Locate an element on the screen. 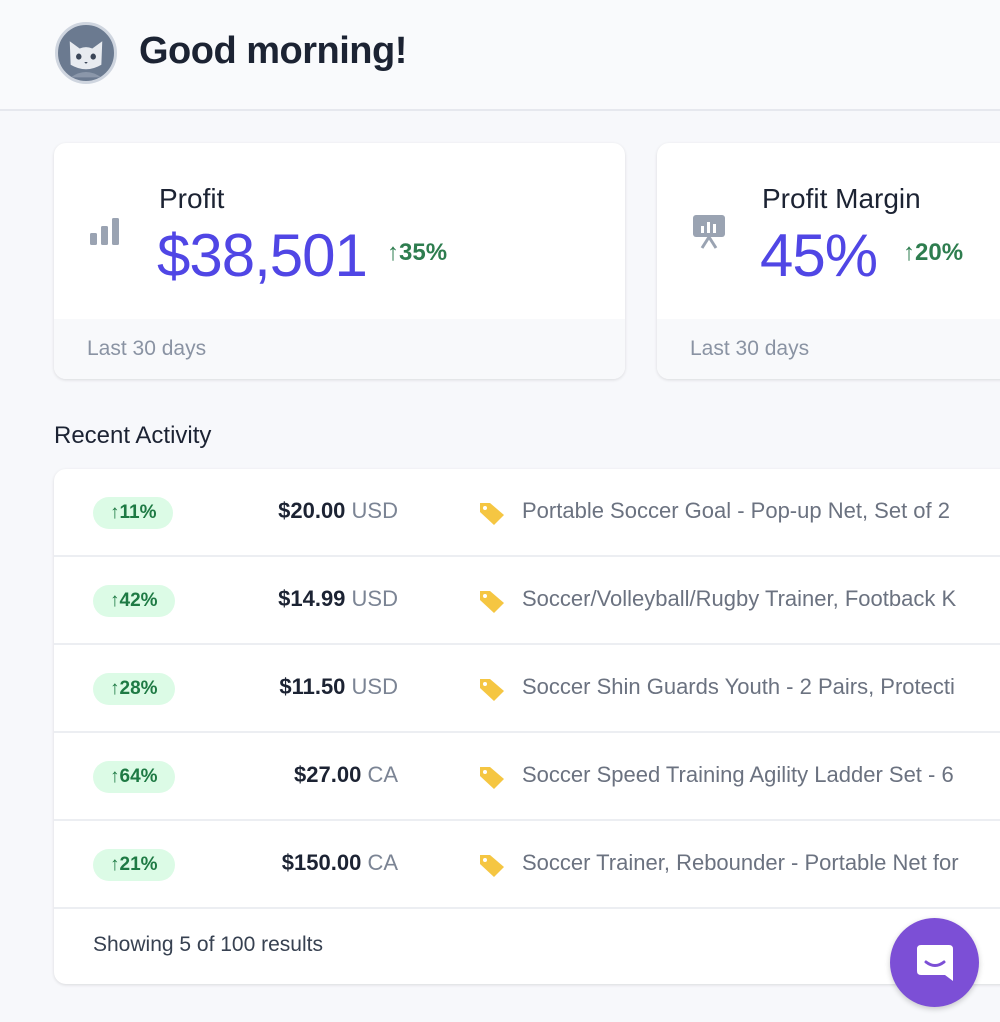 The height and width of the screenshot is (1022, 1000). stat-change: ↑35% is located at coordinates (417, 252).